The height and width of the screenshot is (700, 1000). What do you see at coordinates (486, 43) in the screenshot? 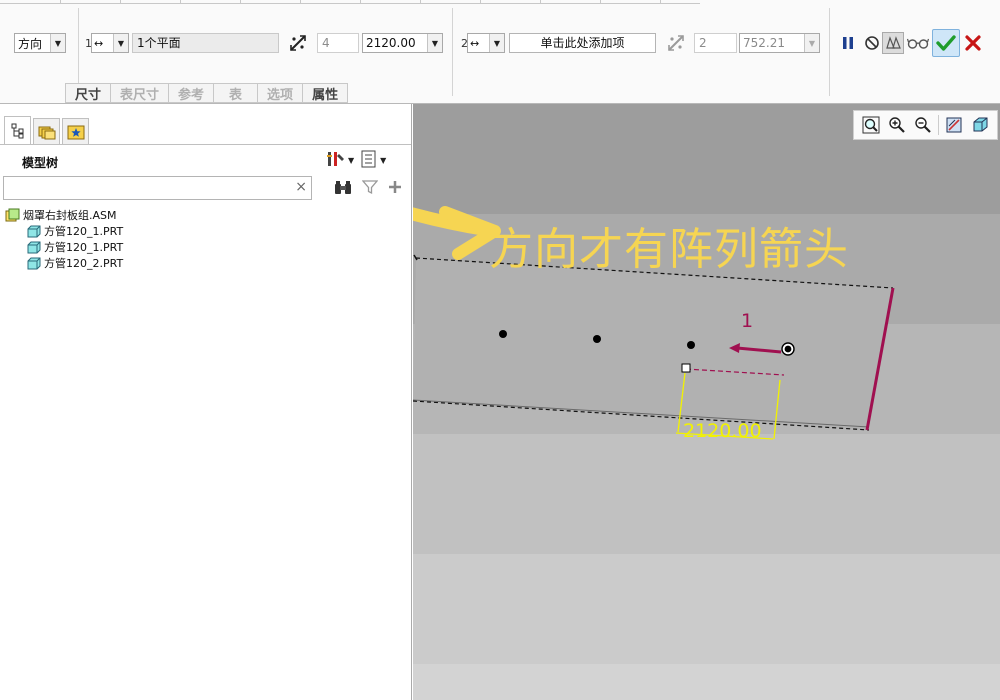
I see `direction2-type-select: ↔ ▼` at bounding box center [486, 43].